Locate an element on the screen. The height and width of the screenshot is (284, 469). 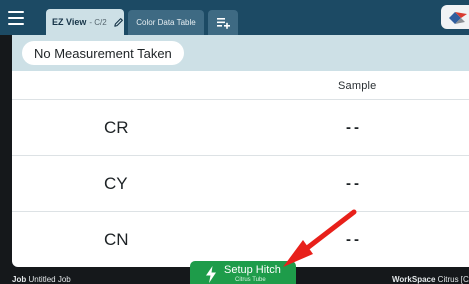
footer-job-value: Untitled Job is located at coordinates (49, 279).